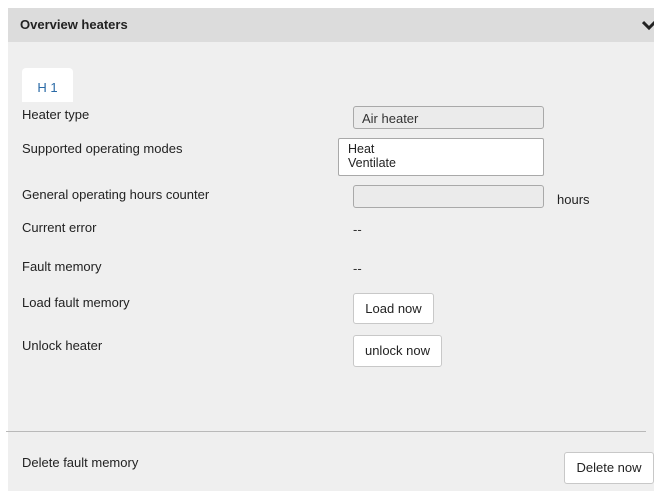  What do you see at coordinates (445, 149) in the screenshot?
I see `mode-option-heat: Heat` at bounding box center [445, 149].